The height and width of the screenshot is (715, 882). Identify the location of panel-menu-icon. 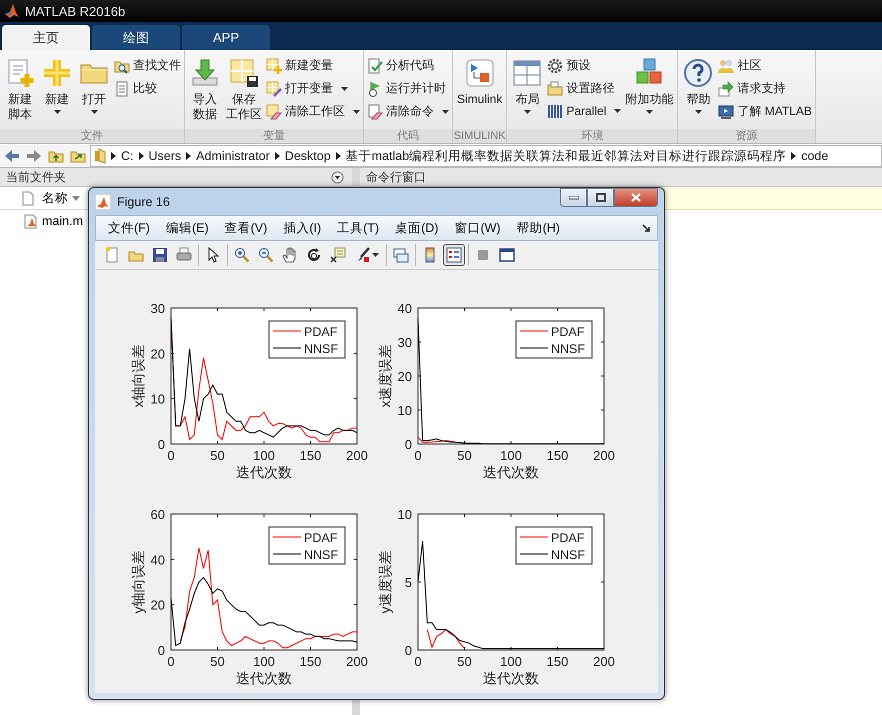
(337, 177).